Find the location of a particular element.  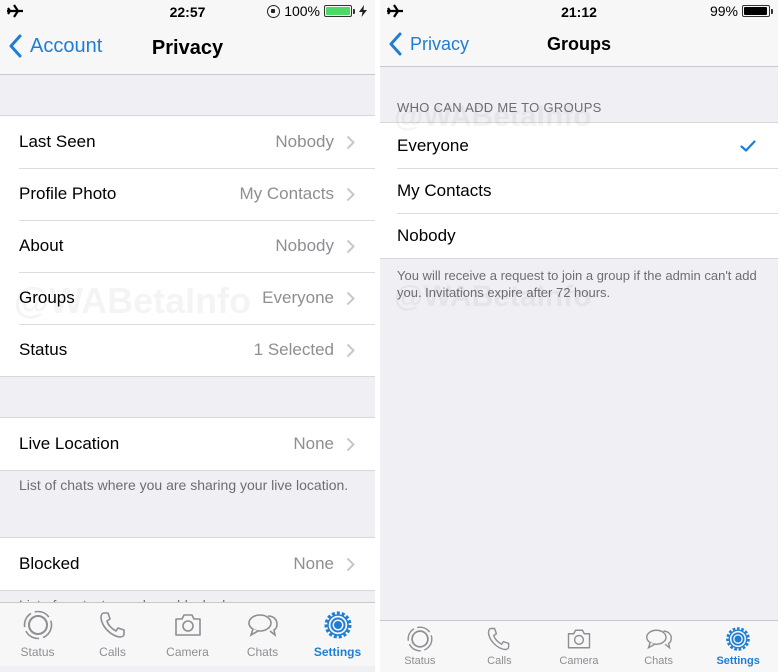

option-my-contacts: My Contacts is located at coordinates (579, 190).